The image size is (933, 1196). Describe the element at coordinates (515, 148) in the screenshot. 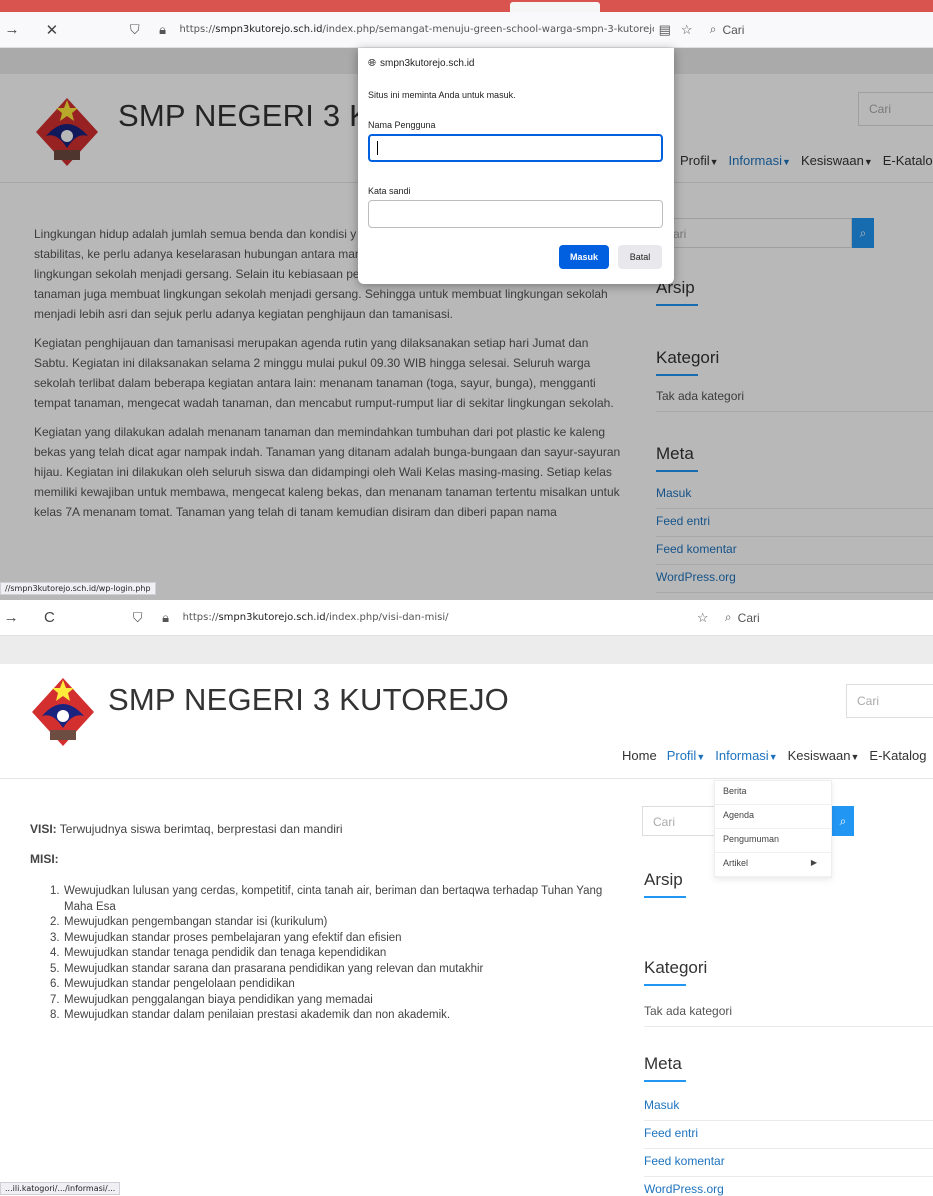

I see `username-field` at that location.